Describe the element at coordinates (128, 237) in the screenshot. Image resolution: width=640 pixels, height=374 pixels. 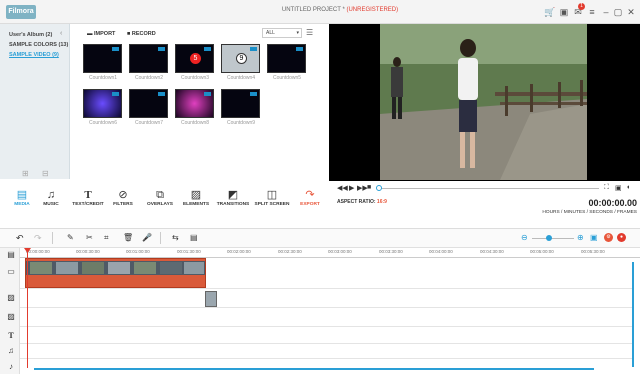
I see `delete-icon: 🗑` at that location.